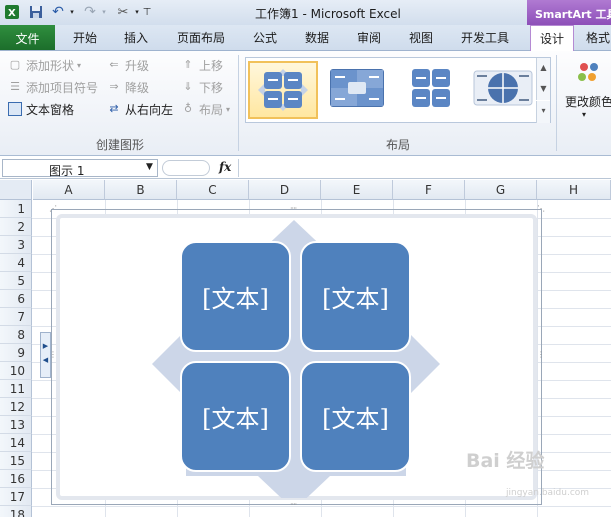 The image size is (611, 517). Describe the element at coordinates (69, 190) in the screenshot. I see `column-header: A` at that location.